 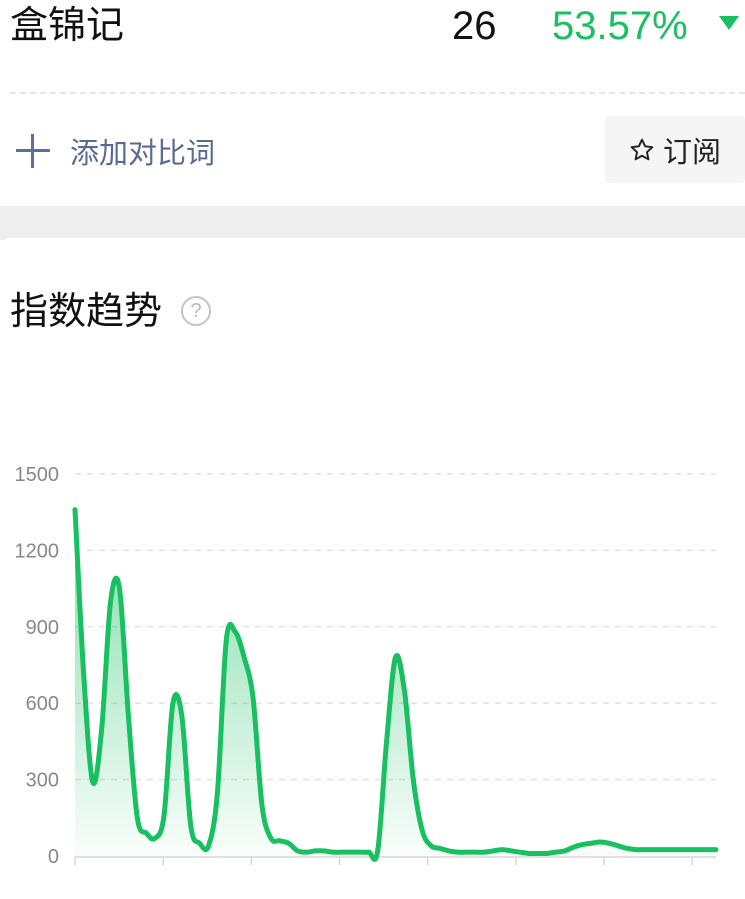 What do you see at coordinates (33, 151) in the screenshot?
I see `plus-icon` at bounding box center [33, 151].